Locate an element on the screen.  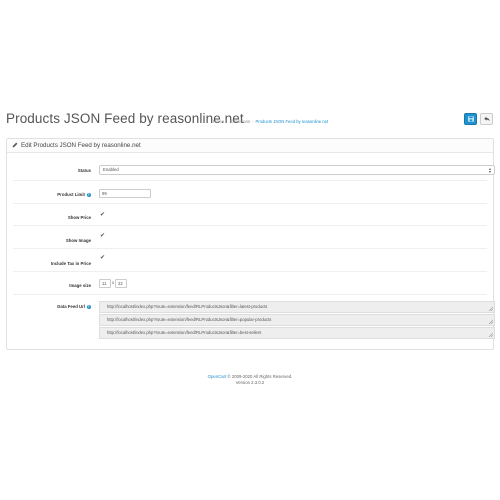
breadcrumb-home: Home is located at coordinates (218, 121).